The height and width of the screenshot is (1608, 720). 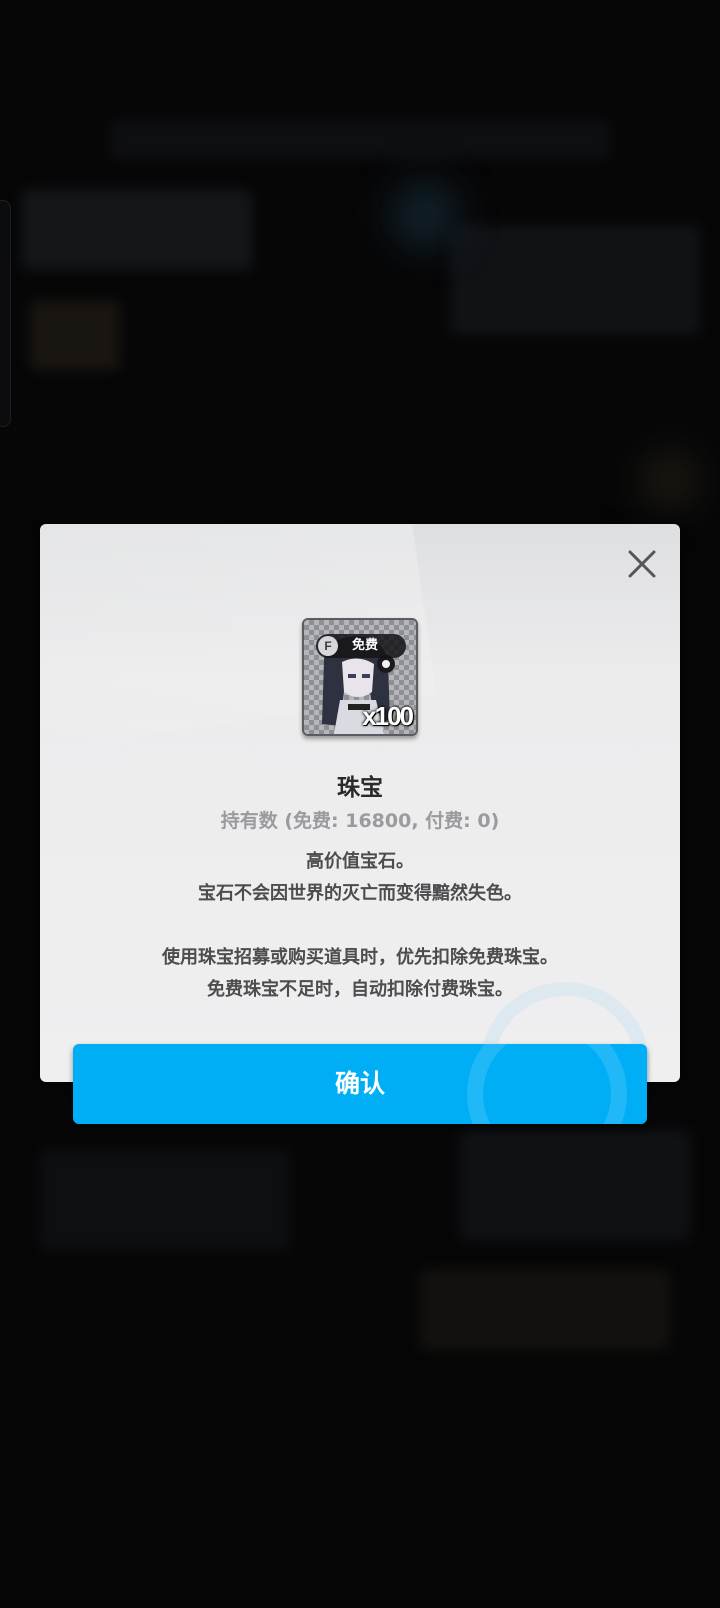 What do you see at coordinates (360, 957) in the screenshot?
I see `item-description-line: 使用珠宝招募或购买道具时，优先扣除免费珠宝。` at bounding box center [360, 957].